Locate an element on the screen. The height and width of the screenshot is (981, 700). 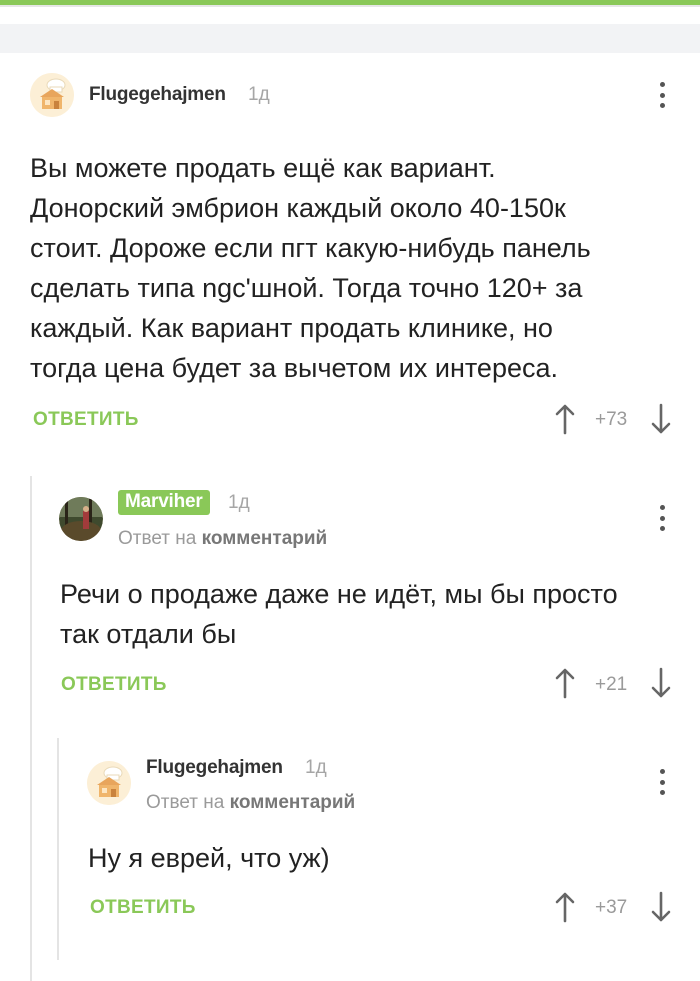
comment-rating: +21 is located at coordinates (611, 684).